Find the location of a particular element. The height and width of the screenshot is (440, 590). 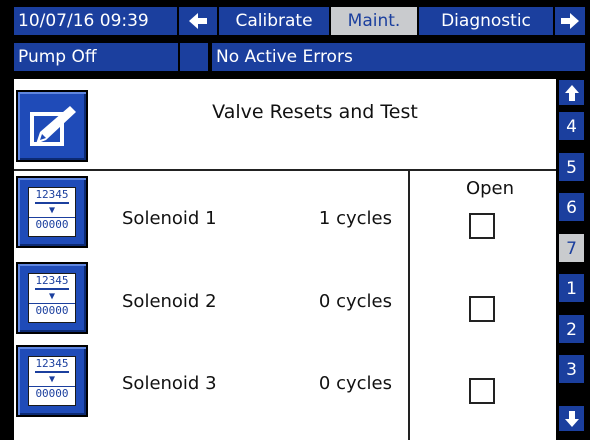

solenoid-2-label: Solenoid 2 is located at coordinates (169, 301).